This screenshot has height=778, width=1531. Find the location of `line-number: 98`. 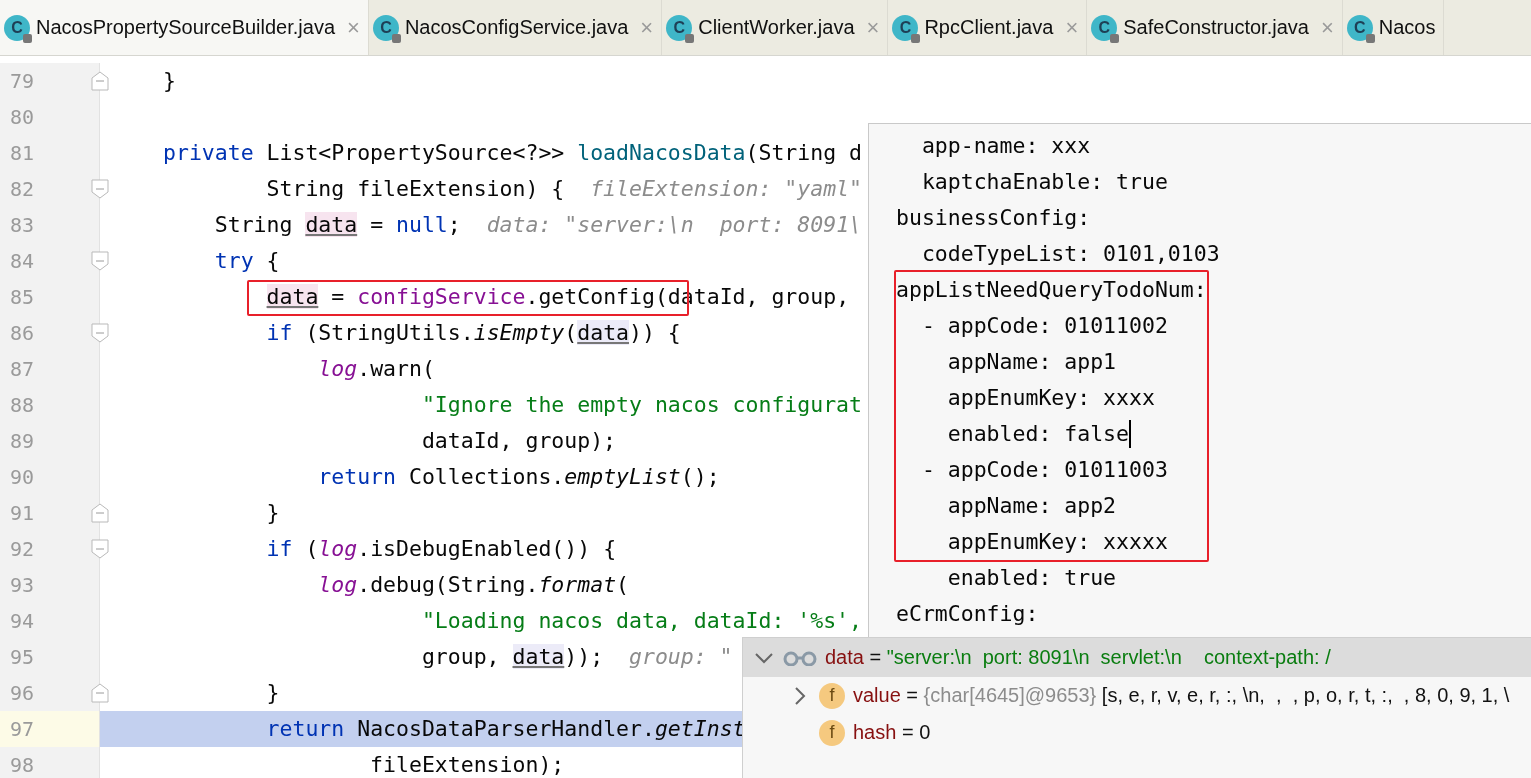

line-number: 98 is located at coordinates (50, 762).